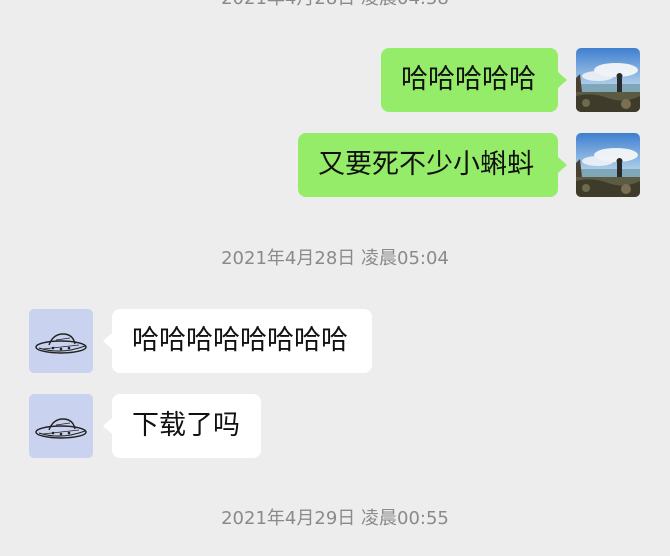  Describe the element at coordinates (242, 341) in the screenshot. I see `incoming-message: 哈哈哈哈哈哈哈哈` at that location.